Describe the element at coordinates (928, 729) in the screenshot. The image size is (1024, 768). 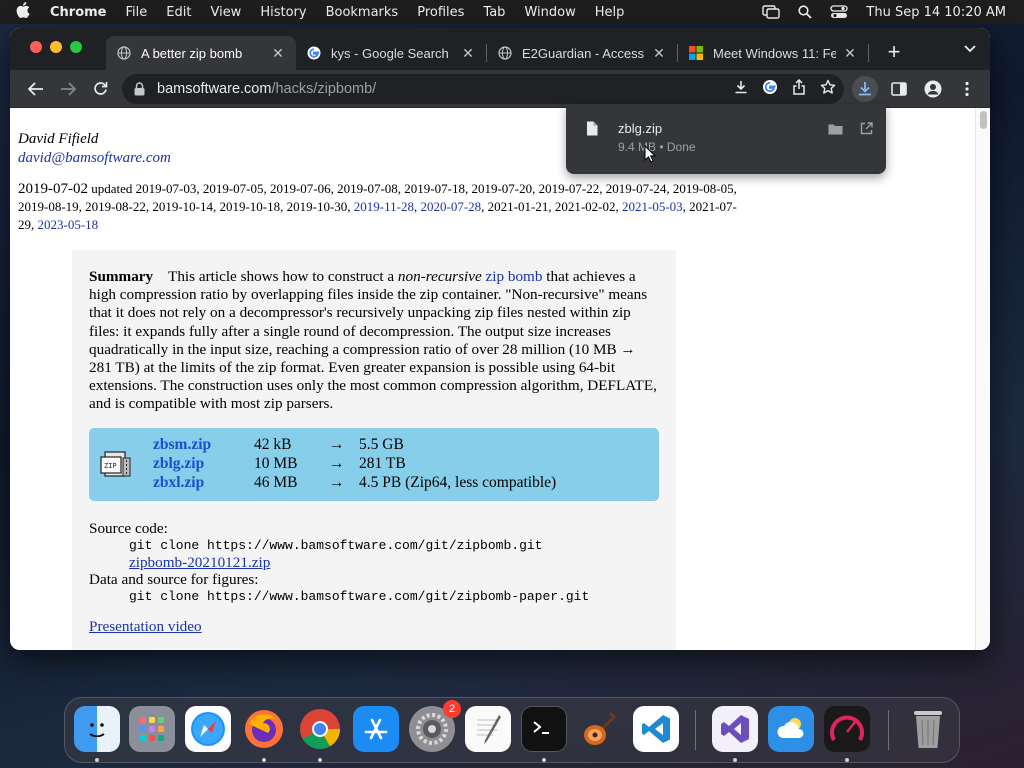
I see `trash-icon` at that location.